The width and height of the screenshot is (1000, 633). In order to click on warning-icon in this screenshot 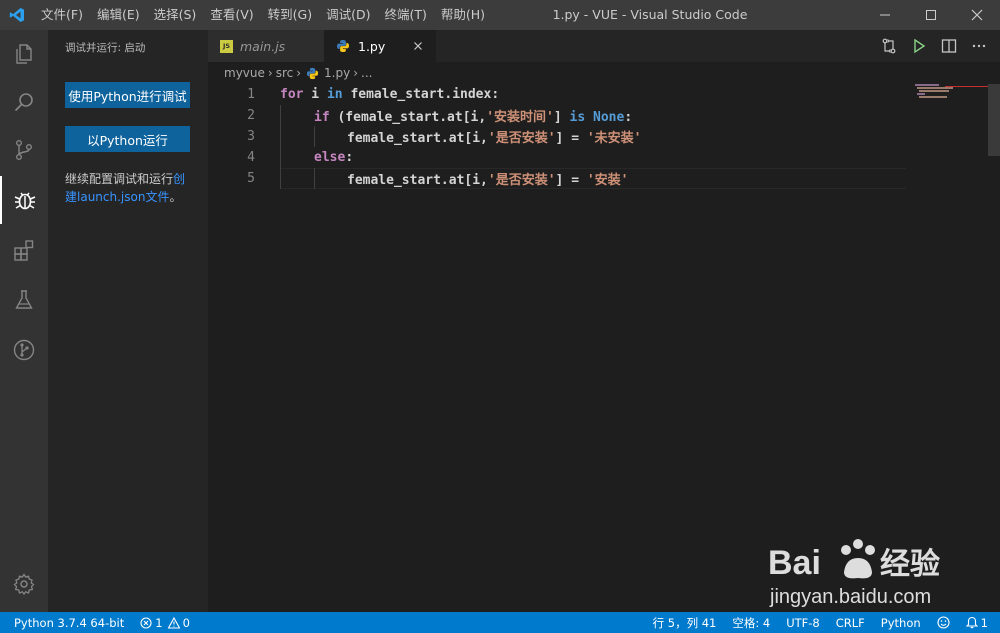, I will do `click(173, 622)`.